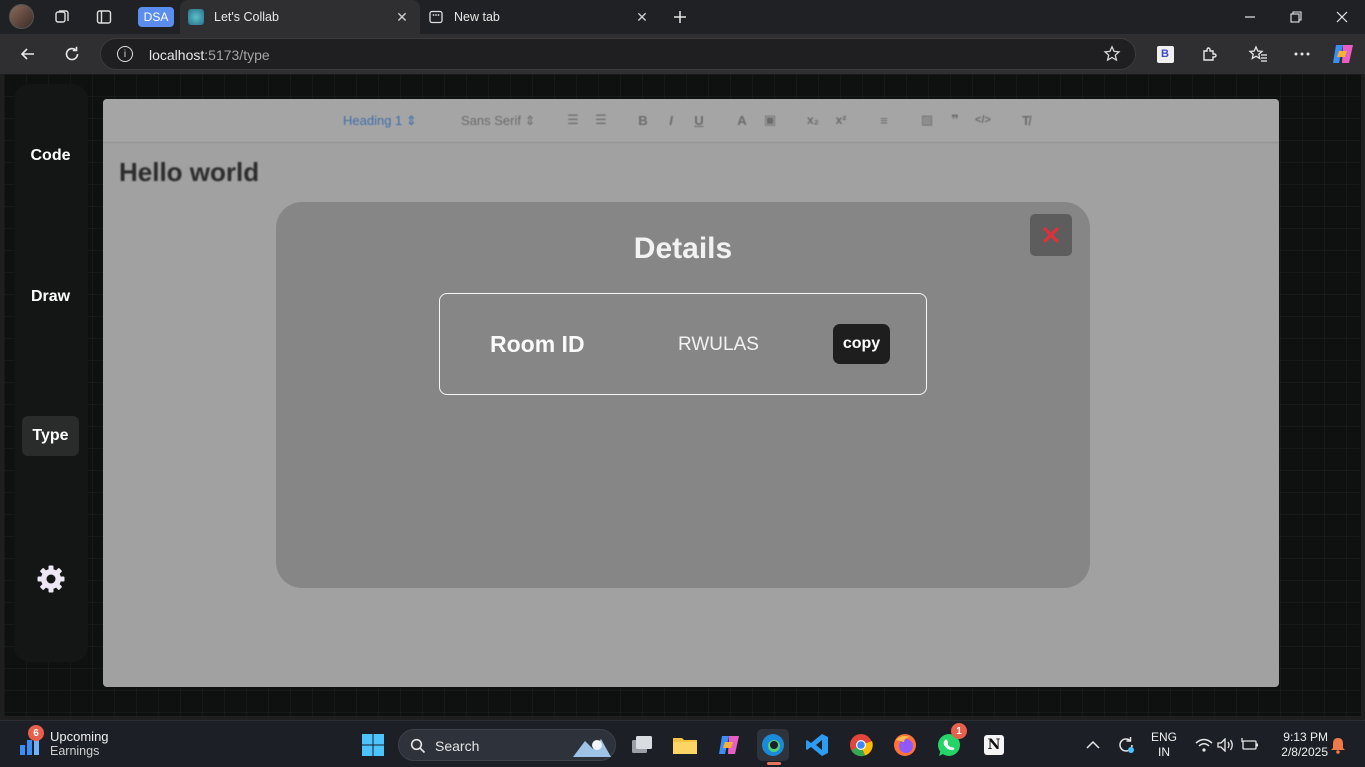 The height and width of the screenshot is (767, 1365). What do you see at coordinates (300, 17) in the screenshot?
I see `tab-lets-collab: Let's Collab ✕` at bounding box center [300, 17].